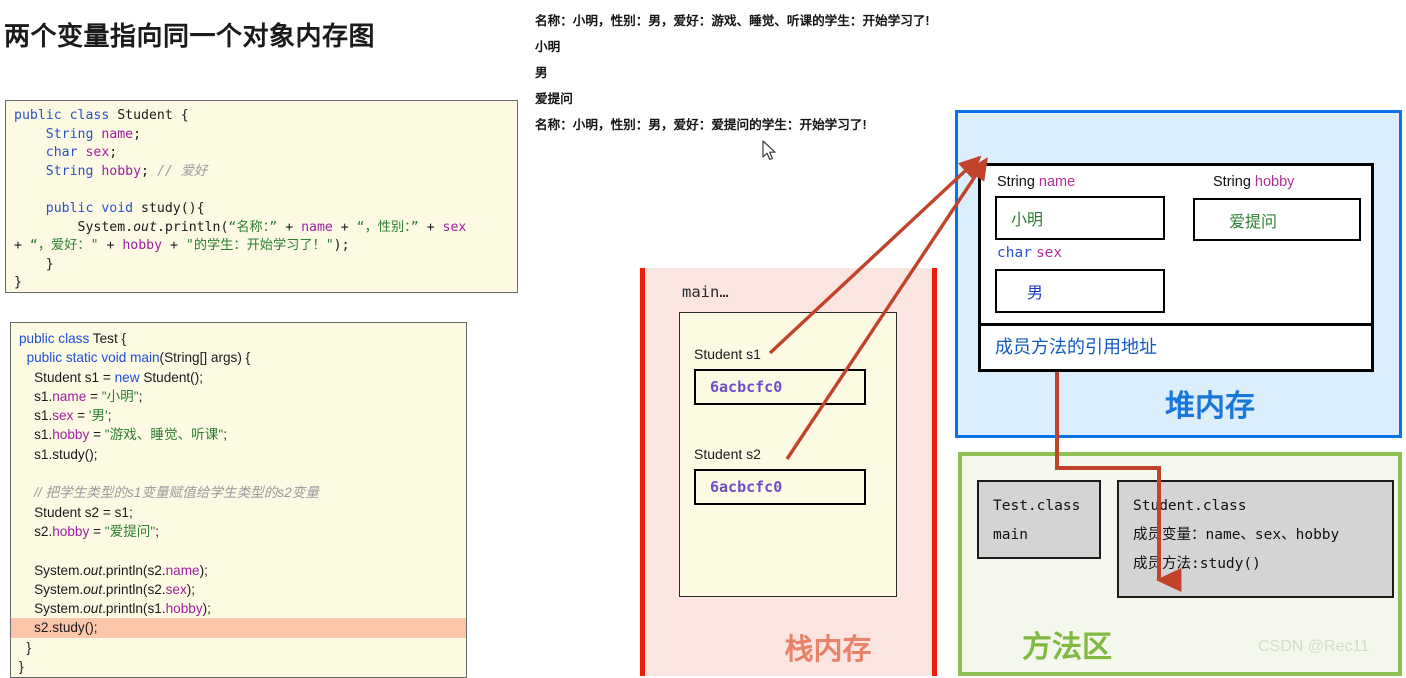  What do you see at coordinates (1037, 506) in the screenshot?
I see `test-class-name: Test.class` at bounding box center [1037, 506].